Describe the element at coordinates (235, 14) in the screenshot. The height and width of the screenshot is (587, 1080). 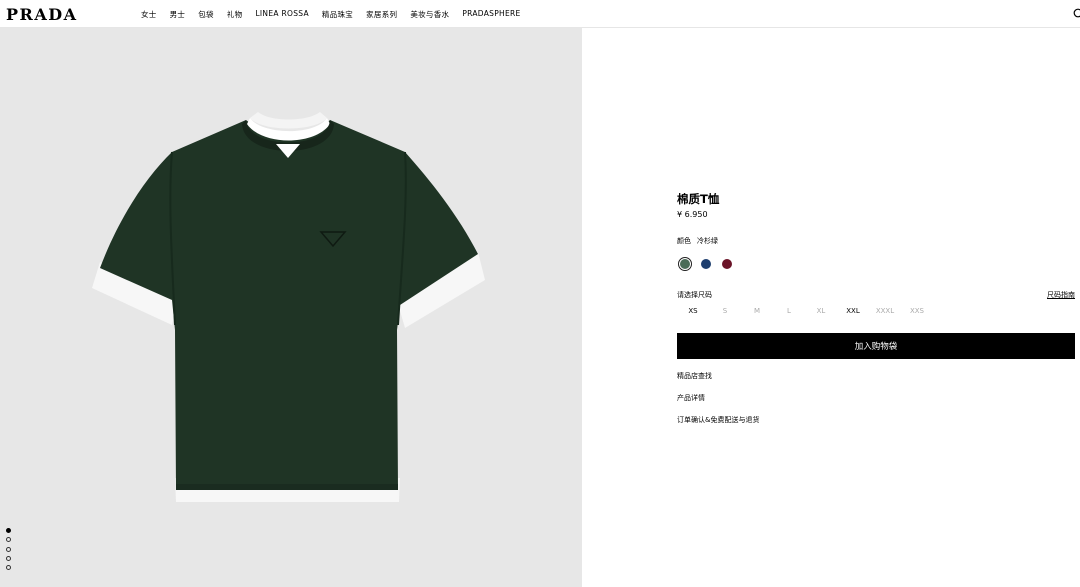
I see `nav-item-gifts: 礼物` at that location.